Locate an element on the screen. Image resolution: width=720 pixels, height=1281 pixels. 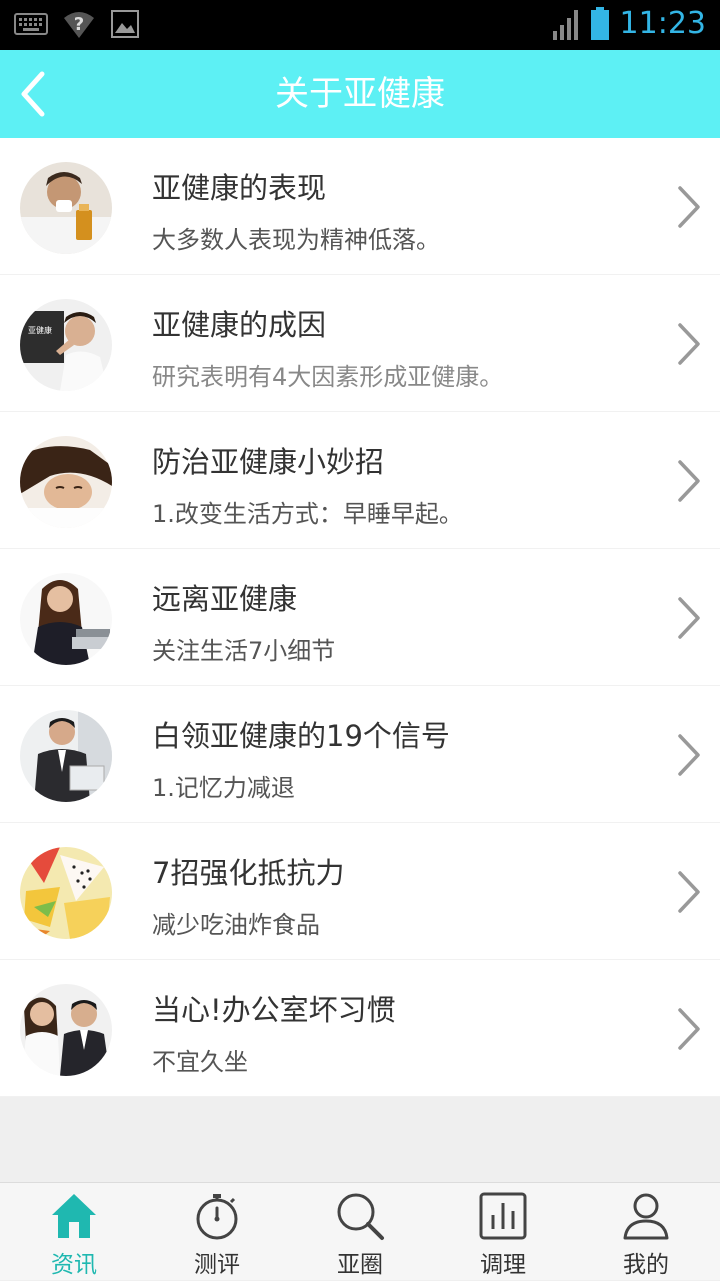
tab-profile: 我的 is located at coordinates (646, 1232).